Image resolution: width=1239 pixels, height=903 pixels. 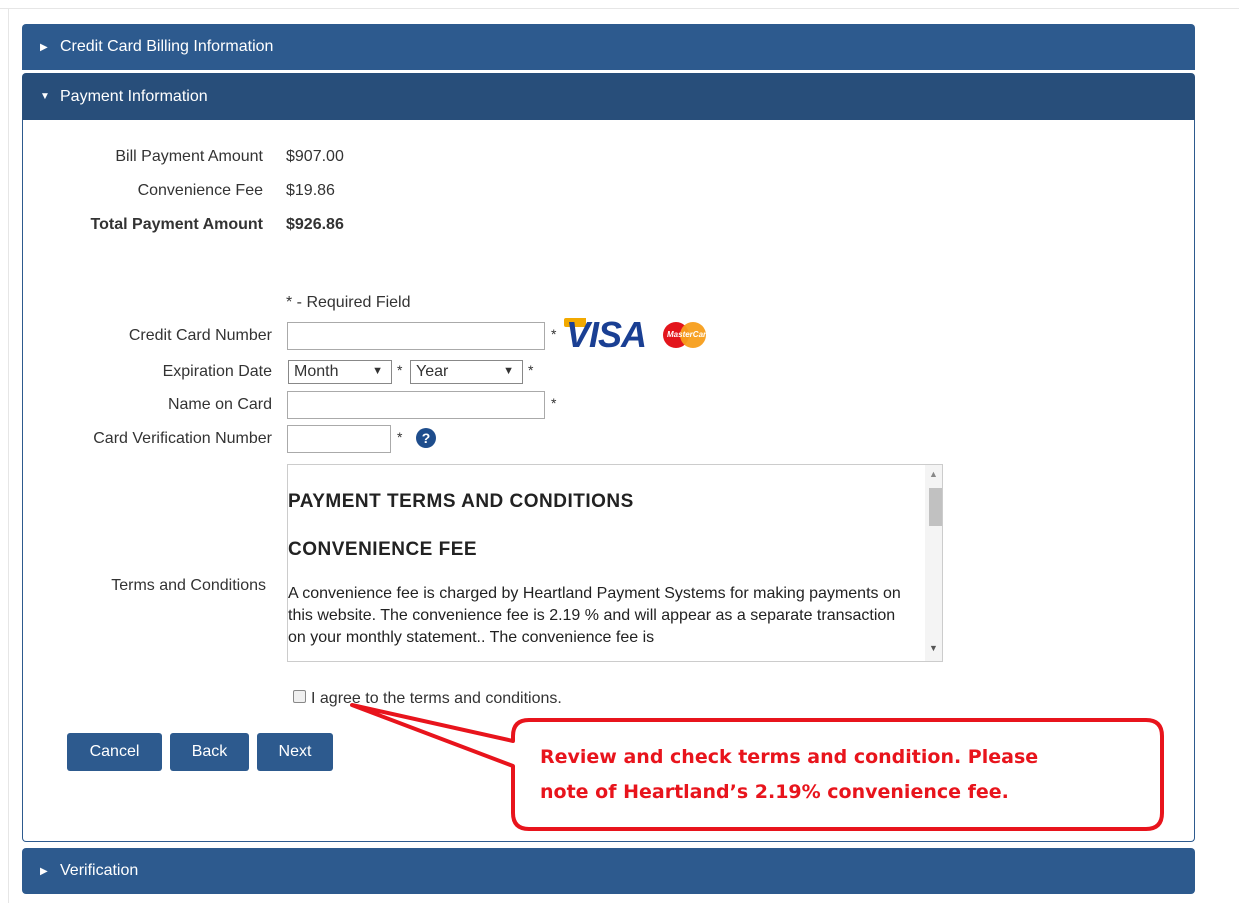 What do you see at coordinates (348, 302) in the screenshot?
I see `required-field-note: * - Required Field` at bounding box center [348, 302].